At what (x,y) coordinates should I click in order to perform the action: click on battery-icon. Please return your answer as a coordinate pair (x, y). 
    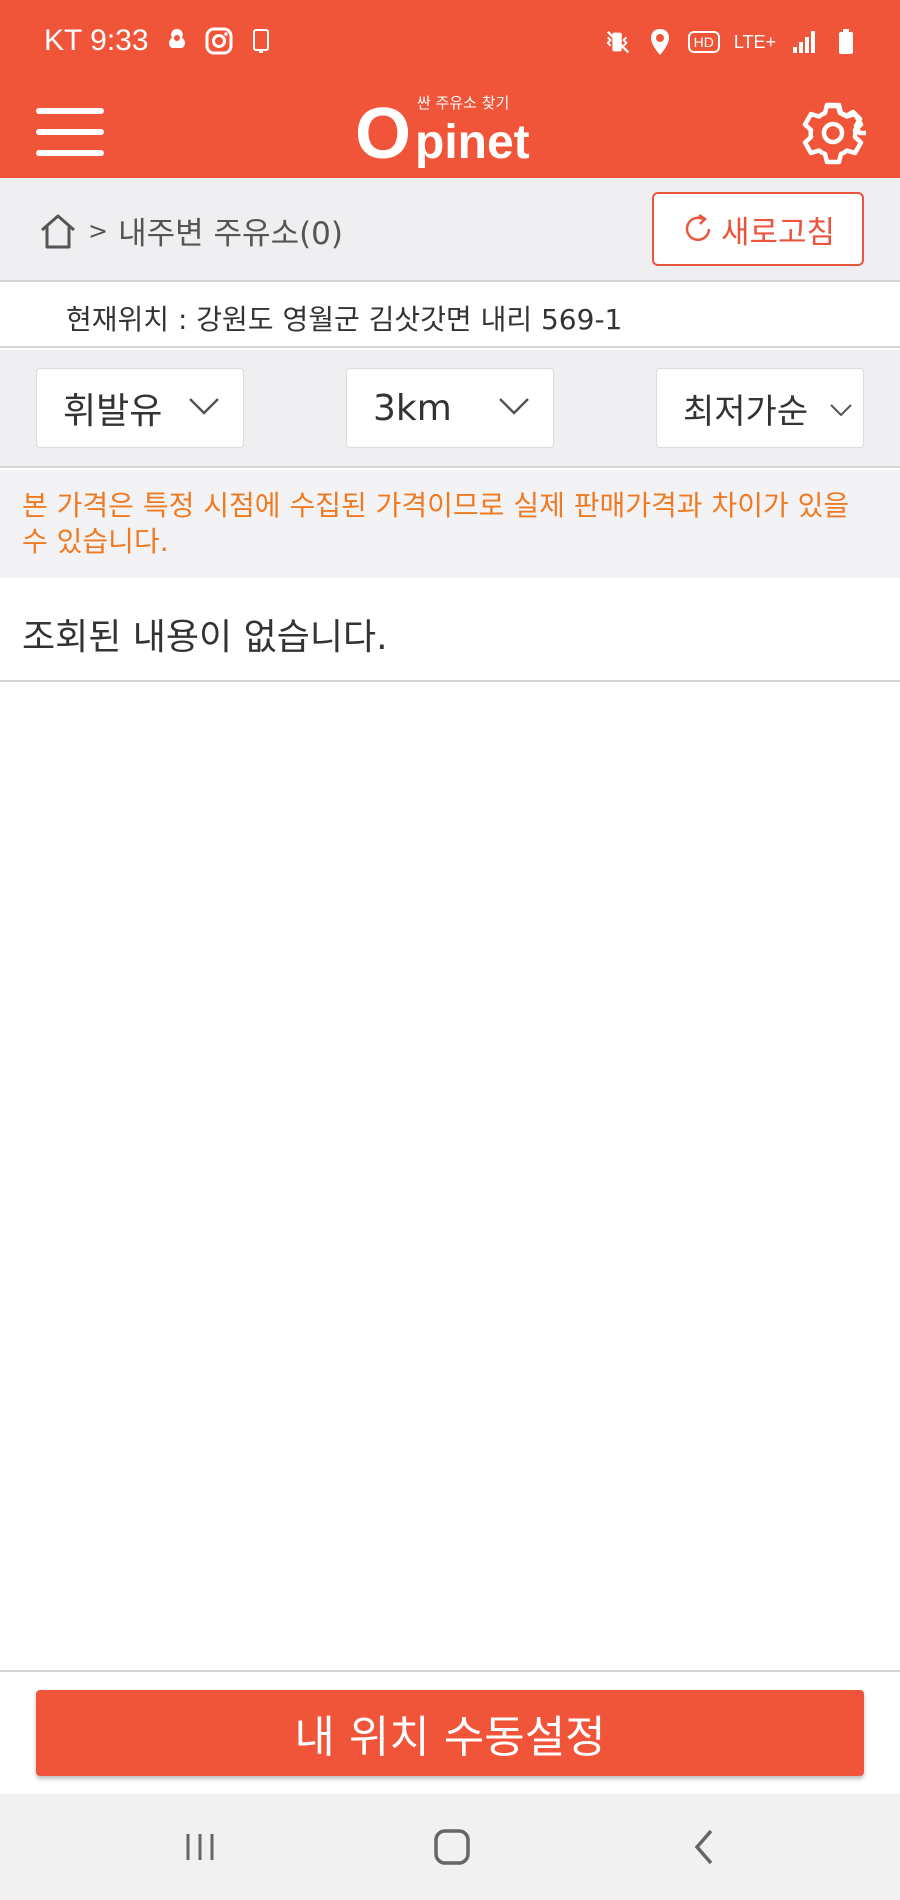
    Looking at the image, I should click on (846, 42).